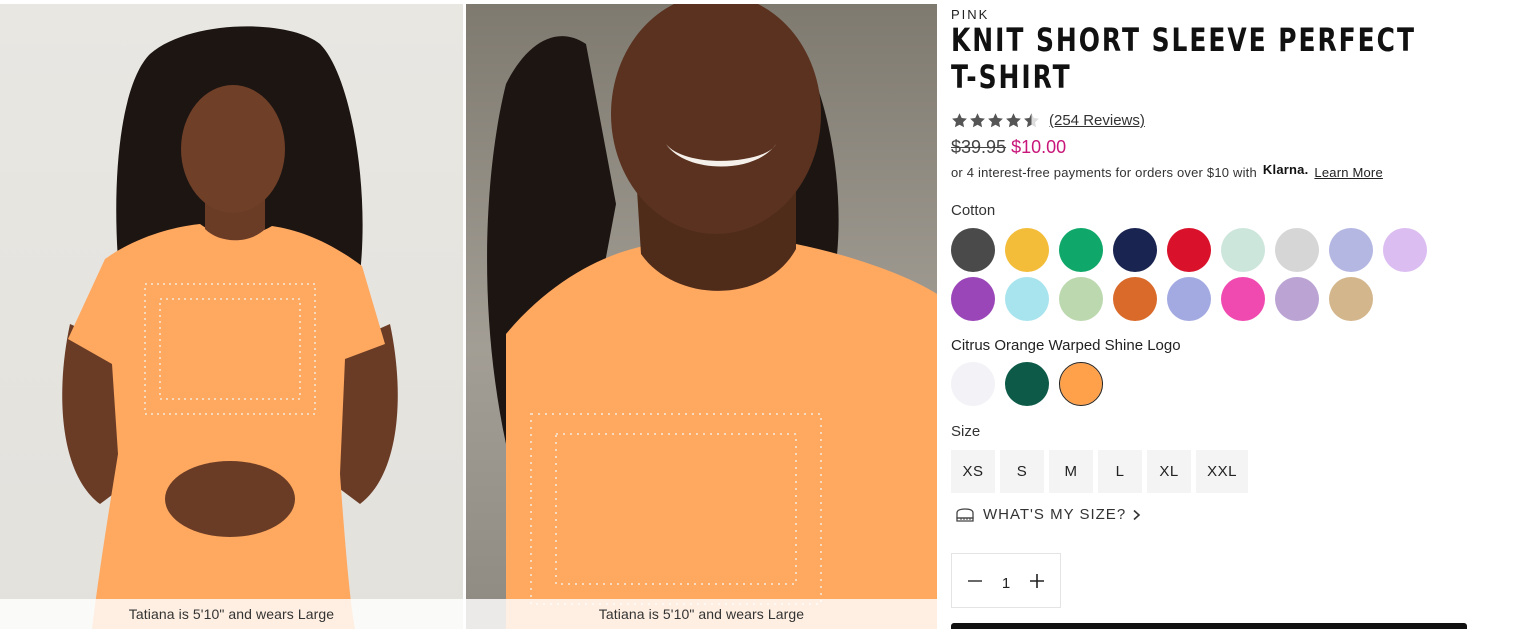  What do you see at coordinates (1039, 147) in the screenshot?
I see `sale-price: $10.00` at bounding box center [1039, 147].